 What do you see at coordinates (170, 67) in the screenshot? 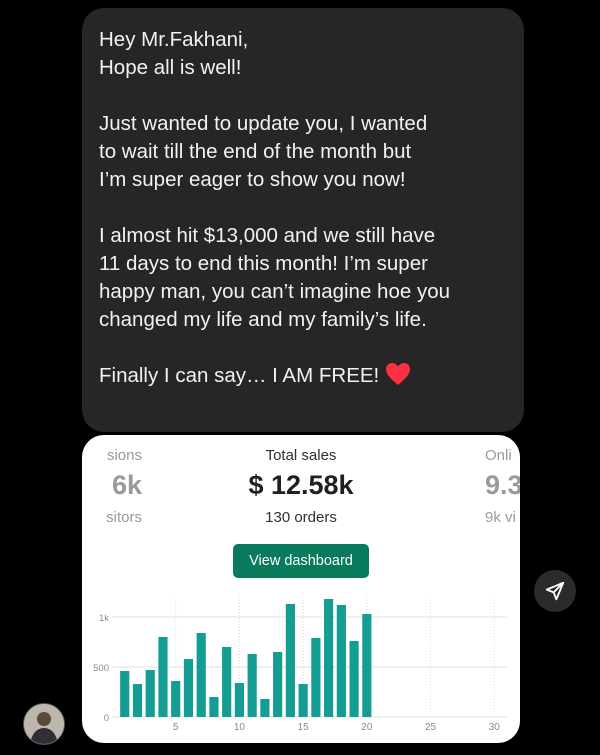
I see `message-line: Hope all is well!` at bounding box center [170, 67].